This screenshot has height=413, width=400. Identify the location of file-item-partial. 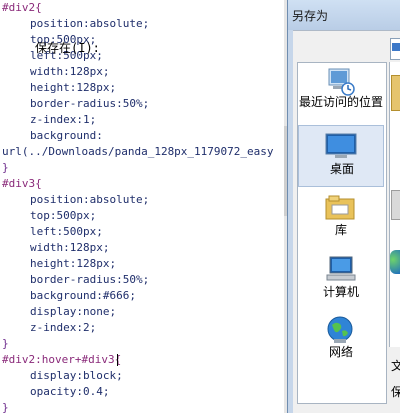
(395, 205).